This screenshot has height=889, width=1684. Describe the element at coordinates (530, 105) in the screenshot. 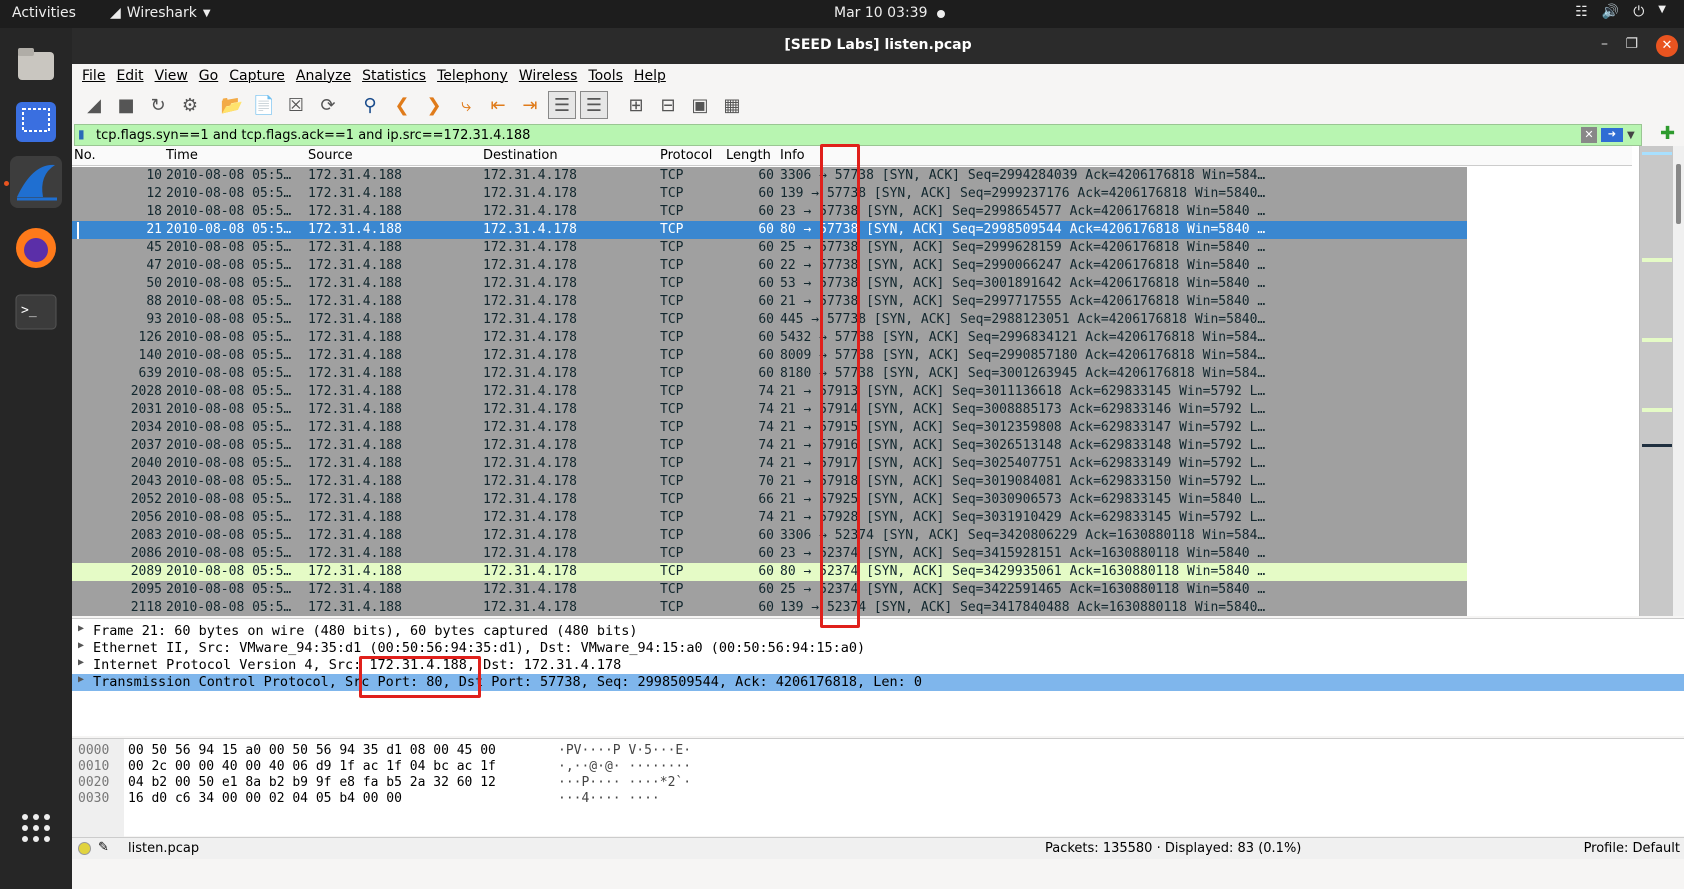

I see `last-packet-icon: ⇥` at that location.